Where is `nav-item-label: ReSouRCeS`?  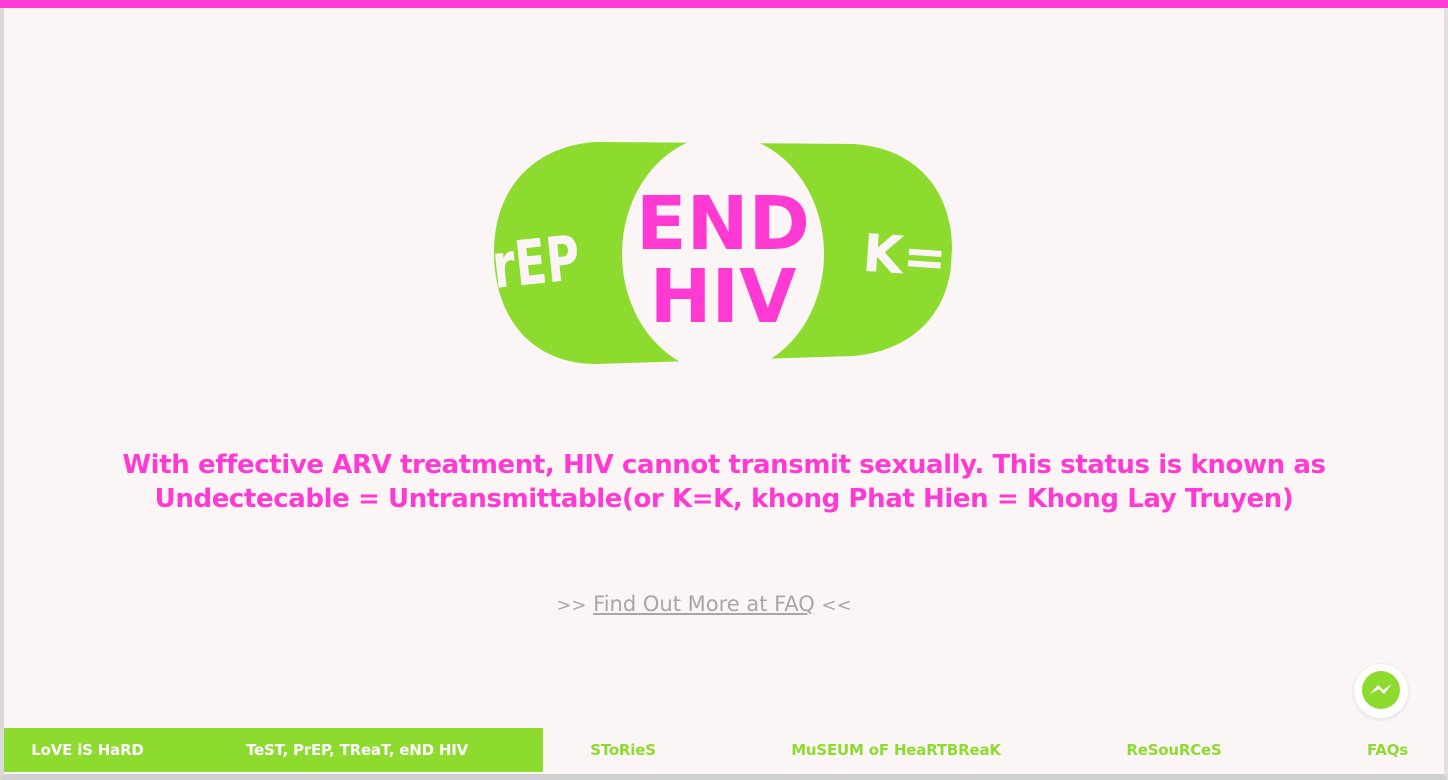 nav-item-label: ReSouRCeS is located at coordinates (1174, 750).